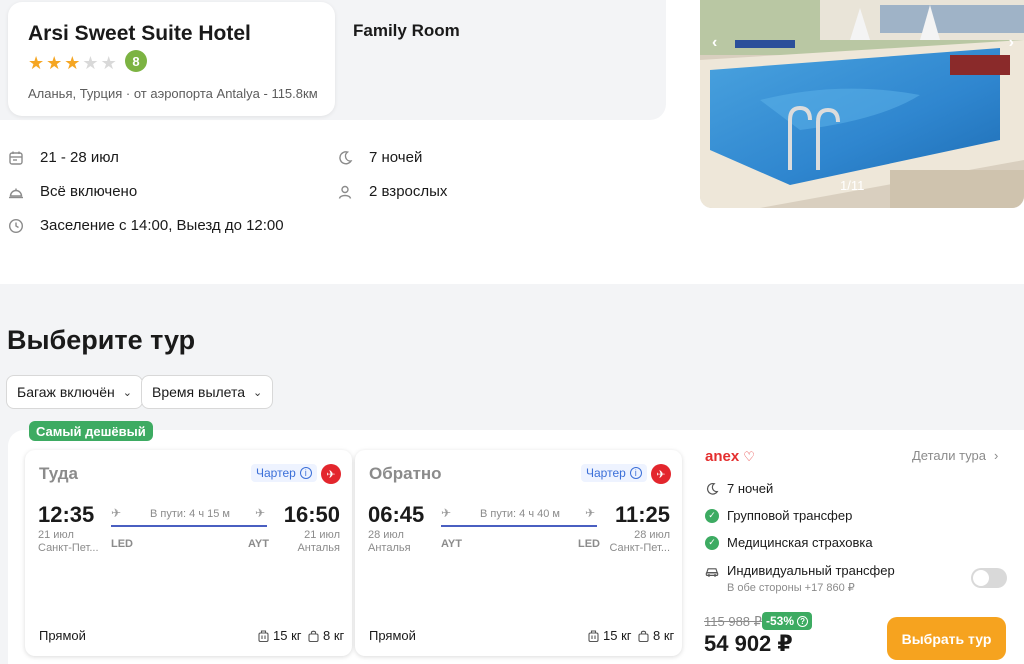  I want to click on room-title: Family Room, so click(406, 30).